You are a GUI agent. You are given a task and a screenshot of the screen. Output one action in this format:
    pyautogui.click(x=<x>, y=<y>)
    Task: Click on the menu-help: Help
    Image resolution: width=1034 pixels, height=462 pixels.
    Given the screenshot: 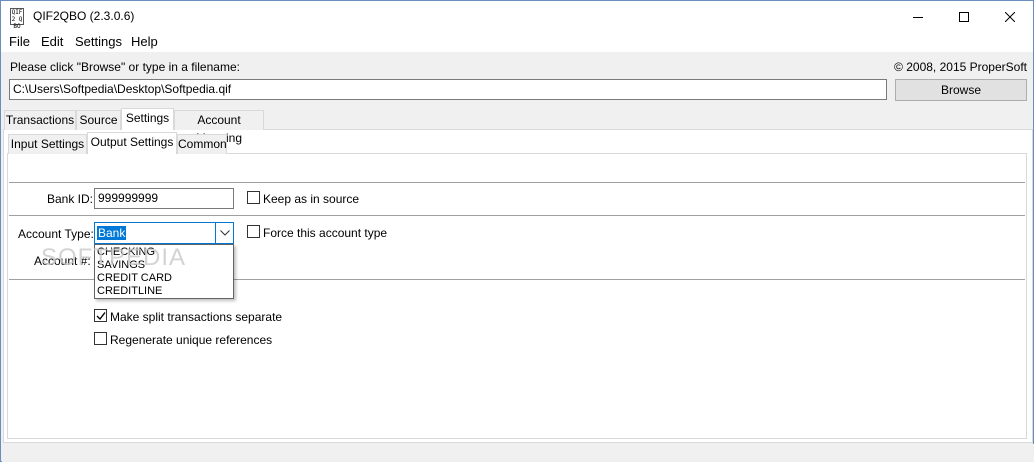 What is the action you would take?
    pyautogui.click(x=144, y=41)
    